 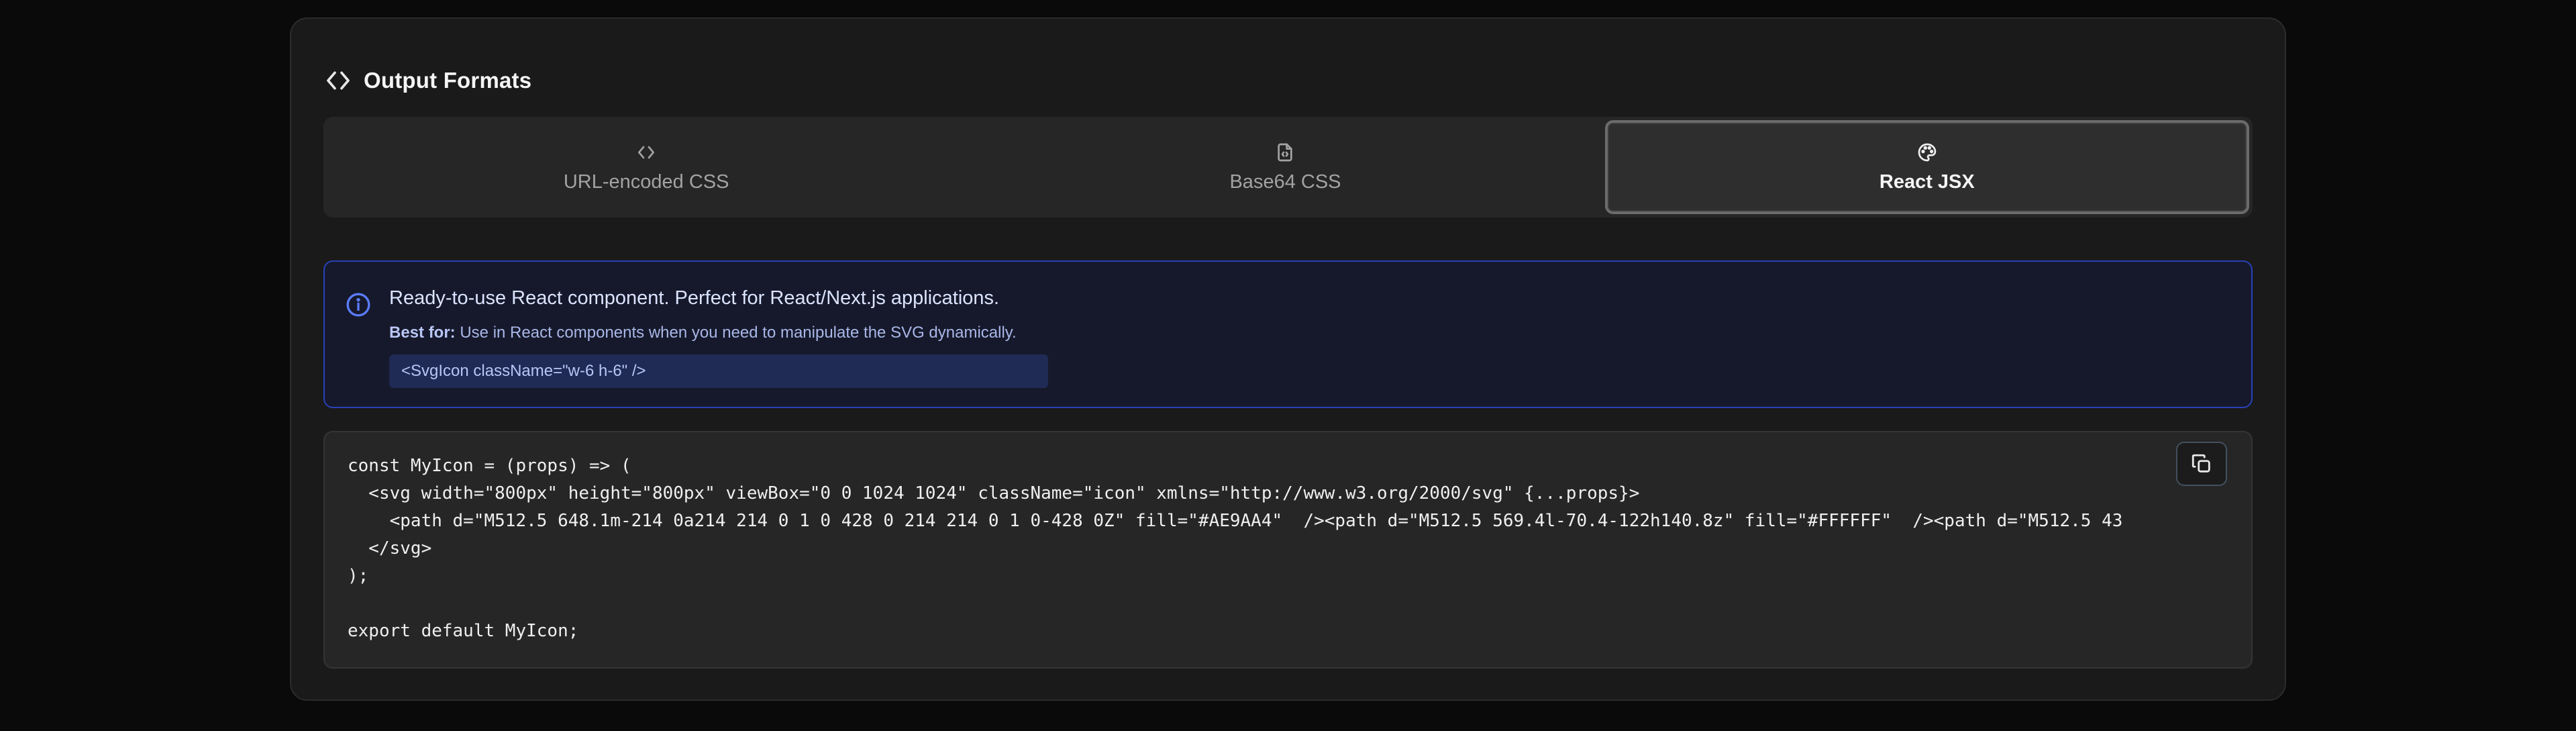 What do you see at coordinates (1285, 167) in the screenshot?
I see `tab-base64-css: Base64 CSS` at bounding box center [1285, 167].